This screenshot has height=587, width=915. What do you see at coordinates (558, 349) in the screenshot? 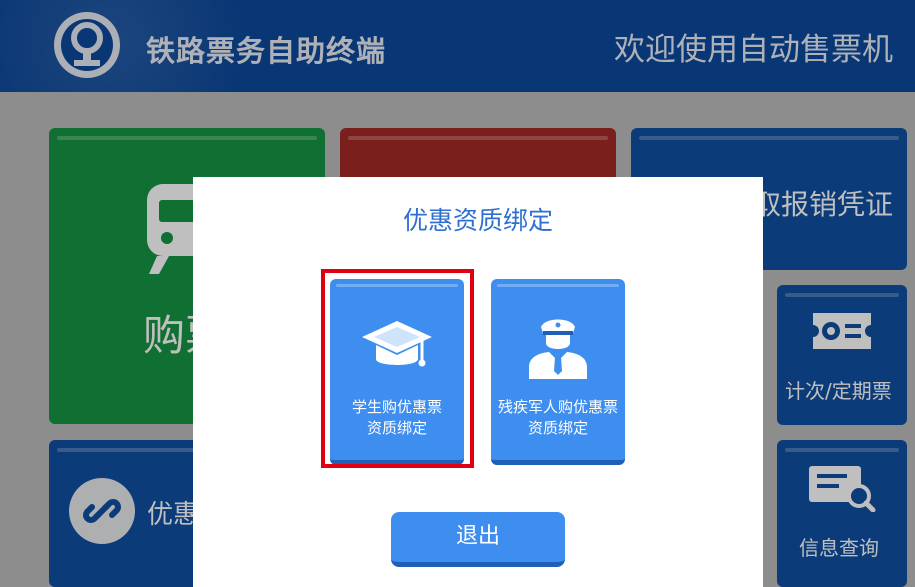
I see `officer-icon` at bounding box center [558, 349].